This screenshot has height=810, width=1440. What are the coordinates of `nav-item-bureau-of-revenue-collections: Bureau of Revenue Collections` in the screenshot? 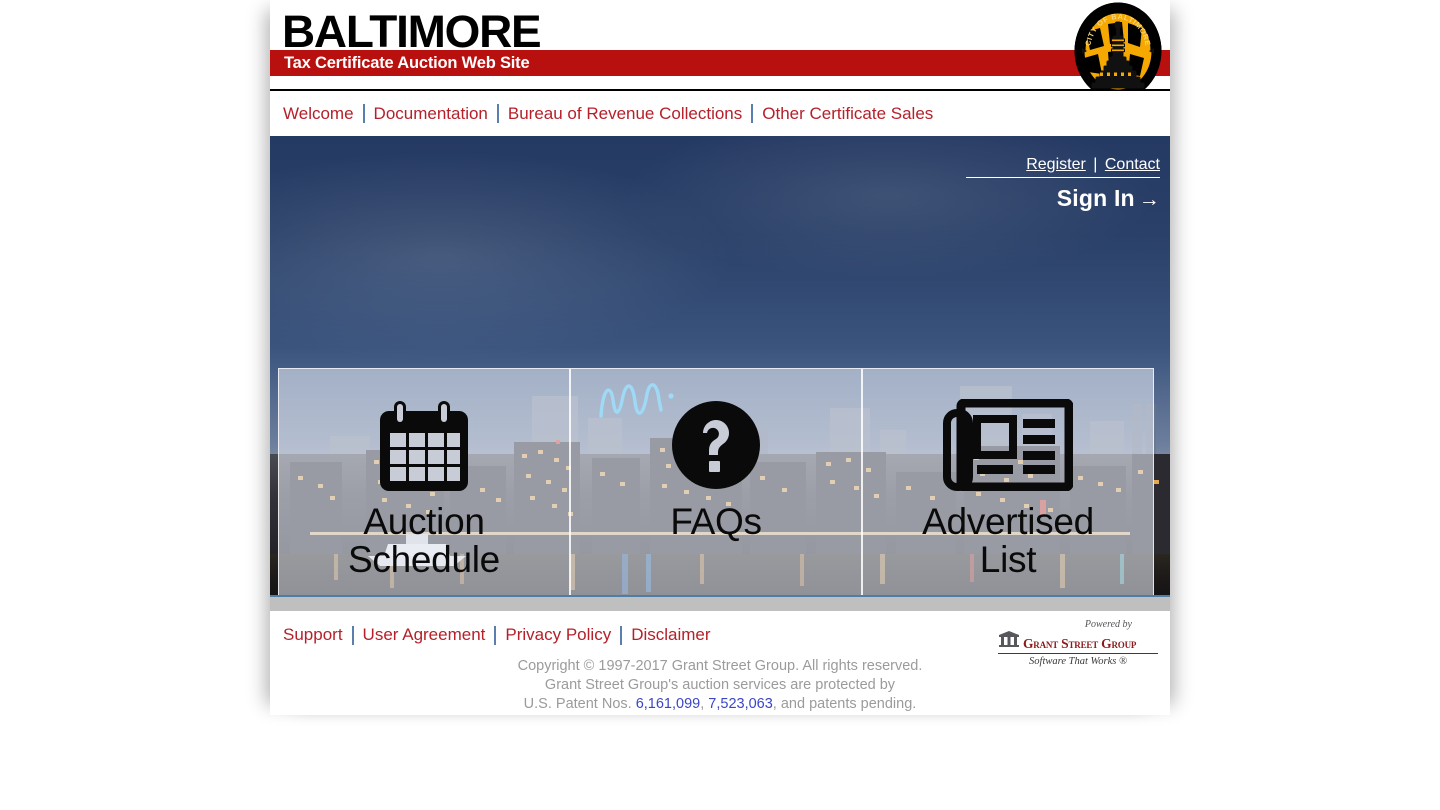 It's located at (625, 114).